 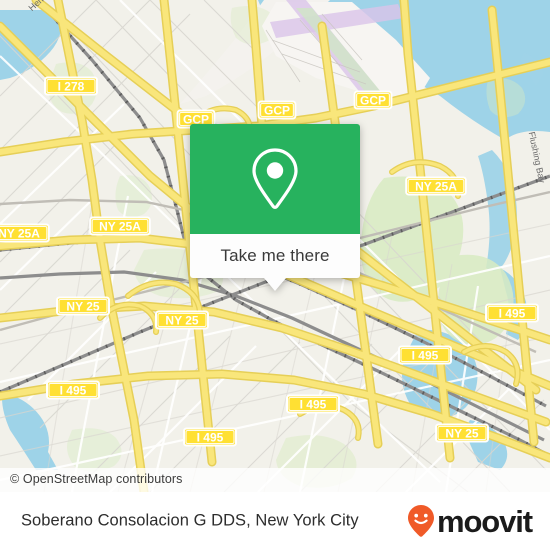 I want to click on popup-action-area: Take me there, so click(x=275, y=256).